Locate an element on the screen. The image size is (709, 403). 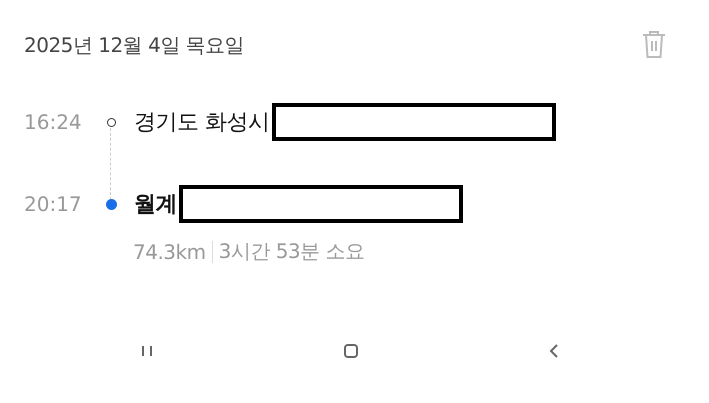
date-heading: 2025년 12월 4일 목요일 is located at coordinates (134, 45).